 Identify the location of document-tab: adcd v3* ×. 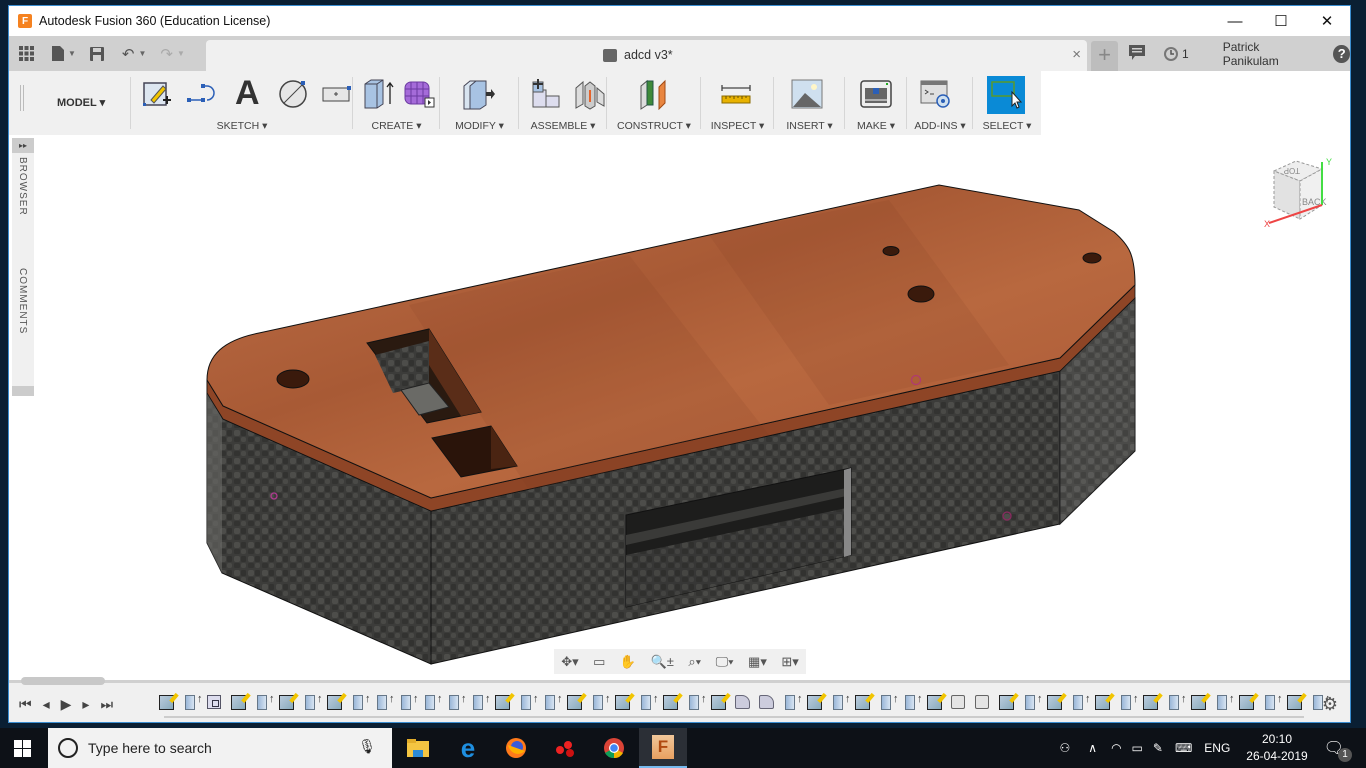
(646, 55).